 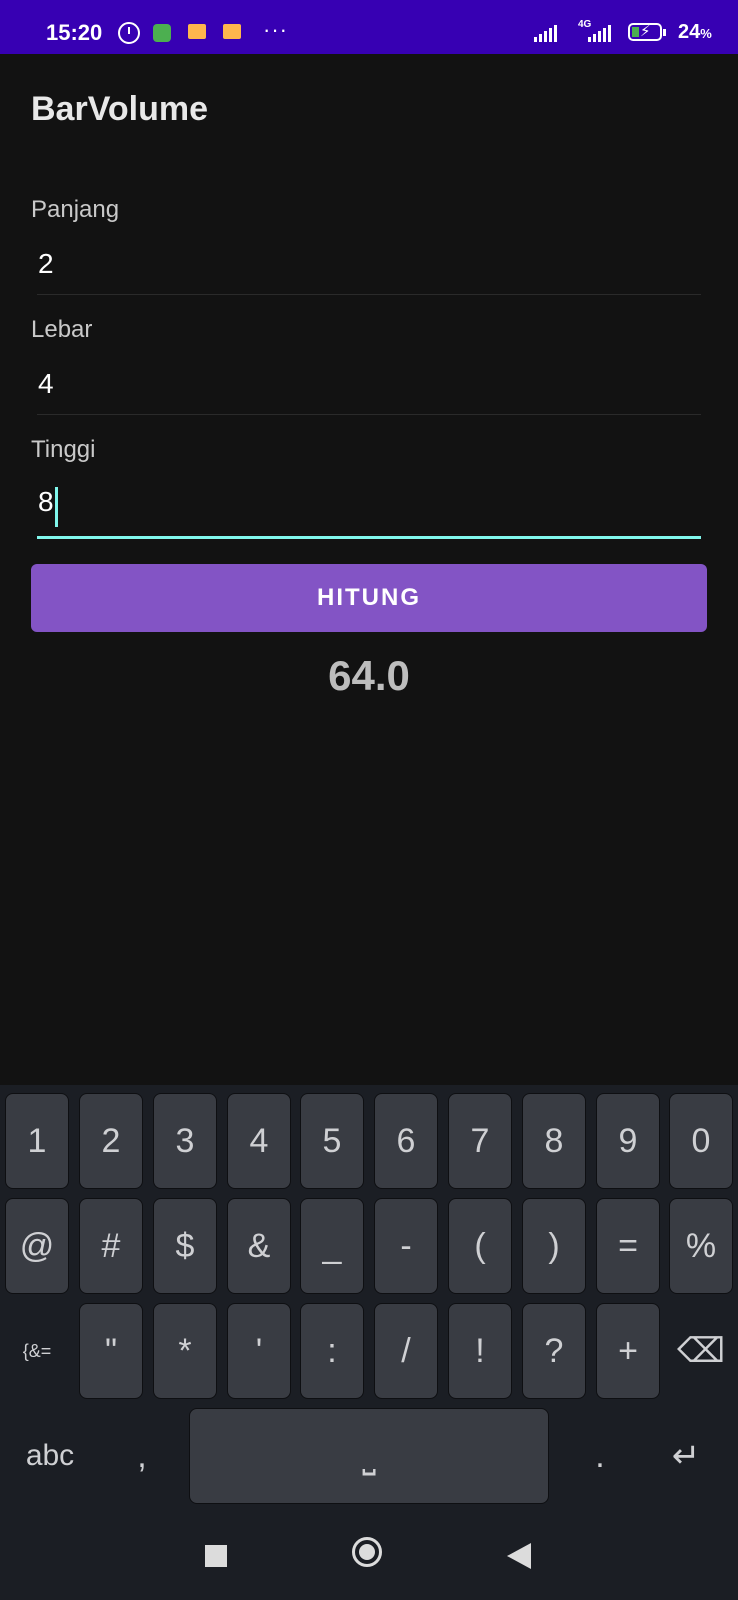 I want to click on key-double-quote: ", so click(x=111, y=1351).